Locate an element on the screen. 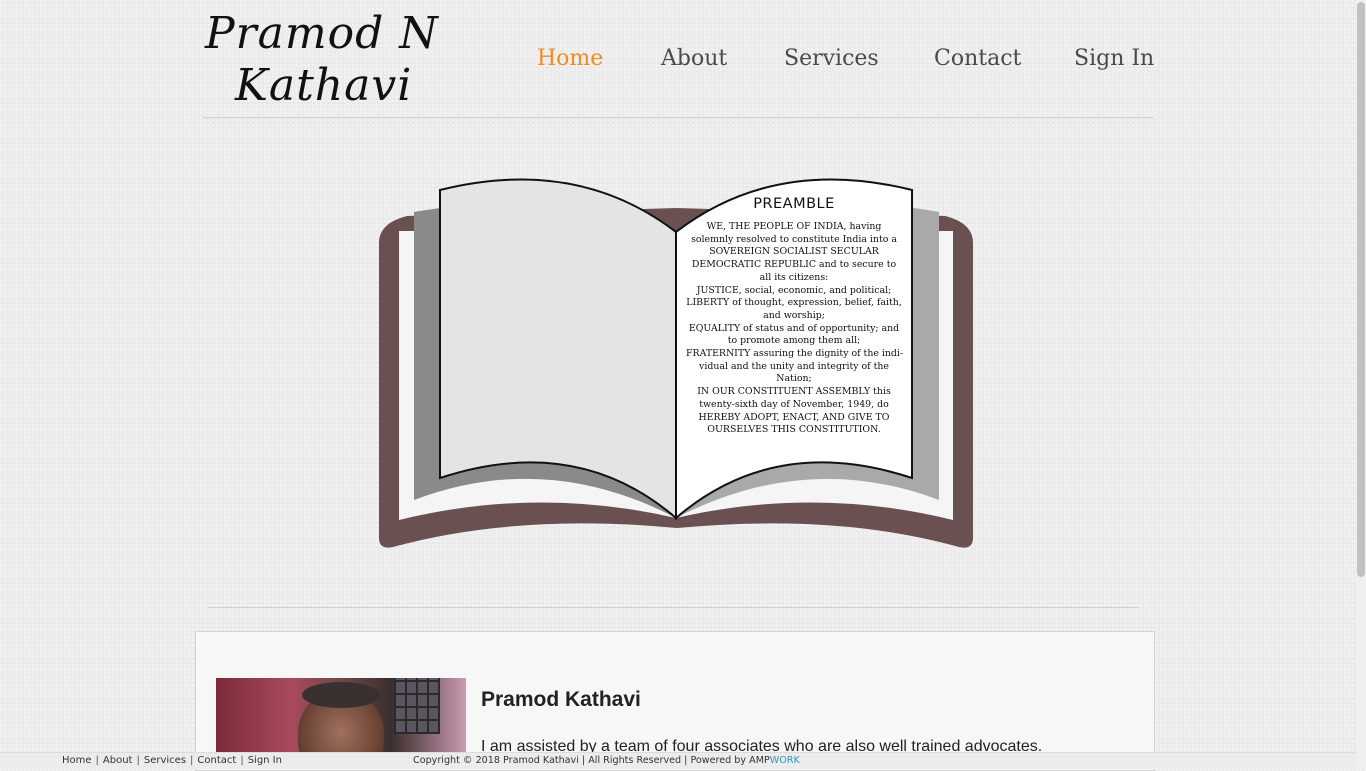 The image size is (1366, 771). preamble-line: IN OUR CONSTITUENT ASSEMBLY this is located at coordinates (794, 392).